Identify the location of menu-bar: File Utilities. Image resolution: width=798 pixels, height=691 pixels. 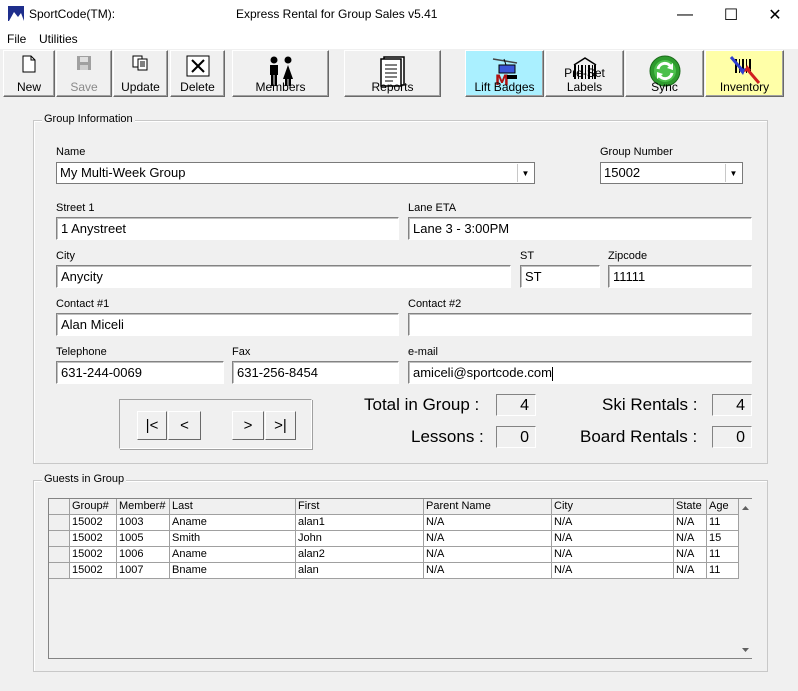
(399, 39).